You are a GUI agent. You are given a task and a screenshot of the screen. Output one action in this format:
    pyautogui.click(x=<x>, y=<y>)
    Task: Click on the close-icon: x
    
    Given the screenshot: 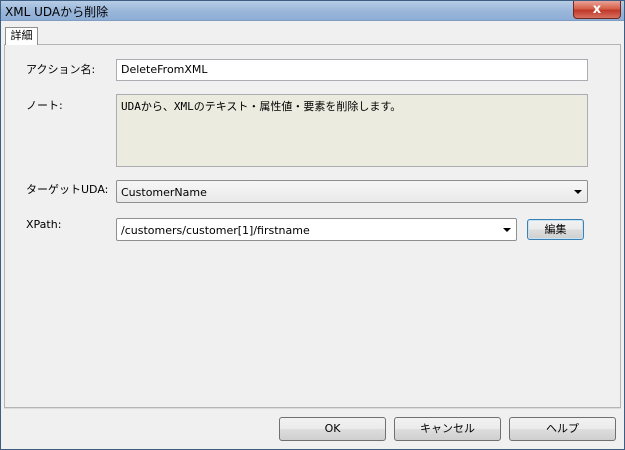 What is the action you would take?
    pyautogui.click(x=597, y=9)
    